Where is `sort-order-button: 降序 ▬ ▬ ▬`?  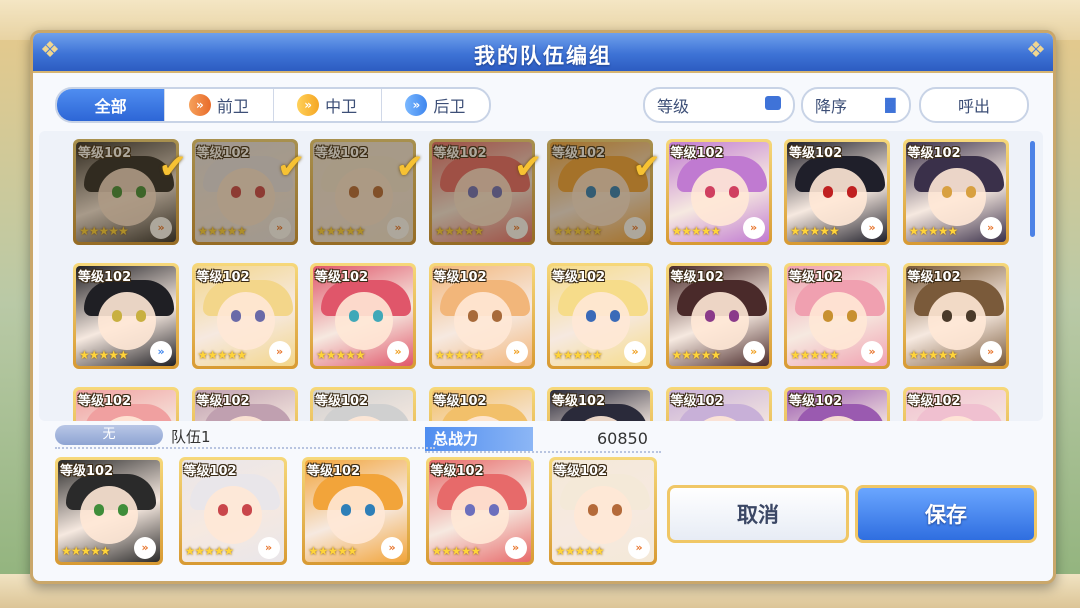 sort-order-button: 降序 ▬ ▬ ▬ is located at coordinates (856, 105).